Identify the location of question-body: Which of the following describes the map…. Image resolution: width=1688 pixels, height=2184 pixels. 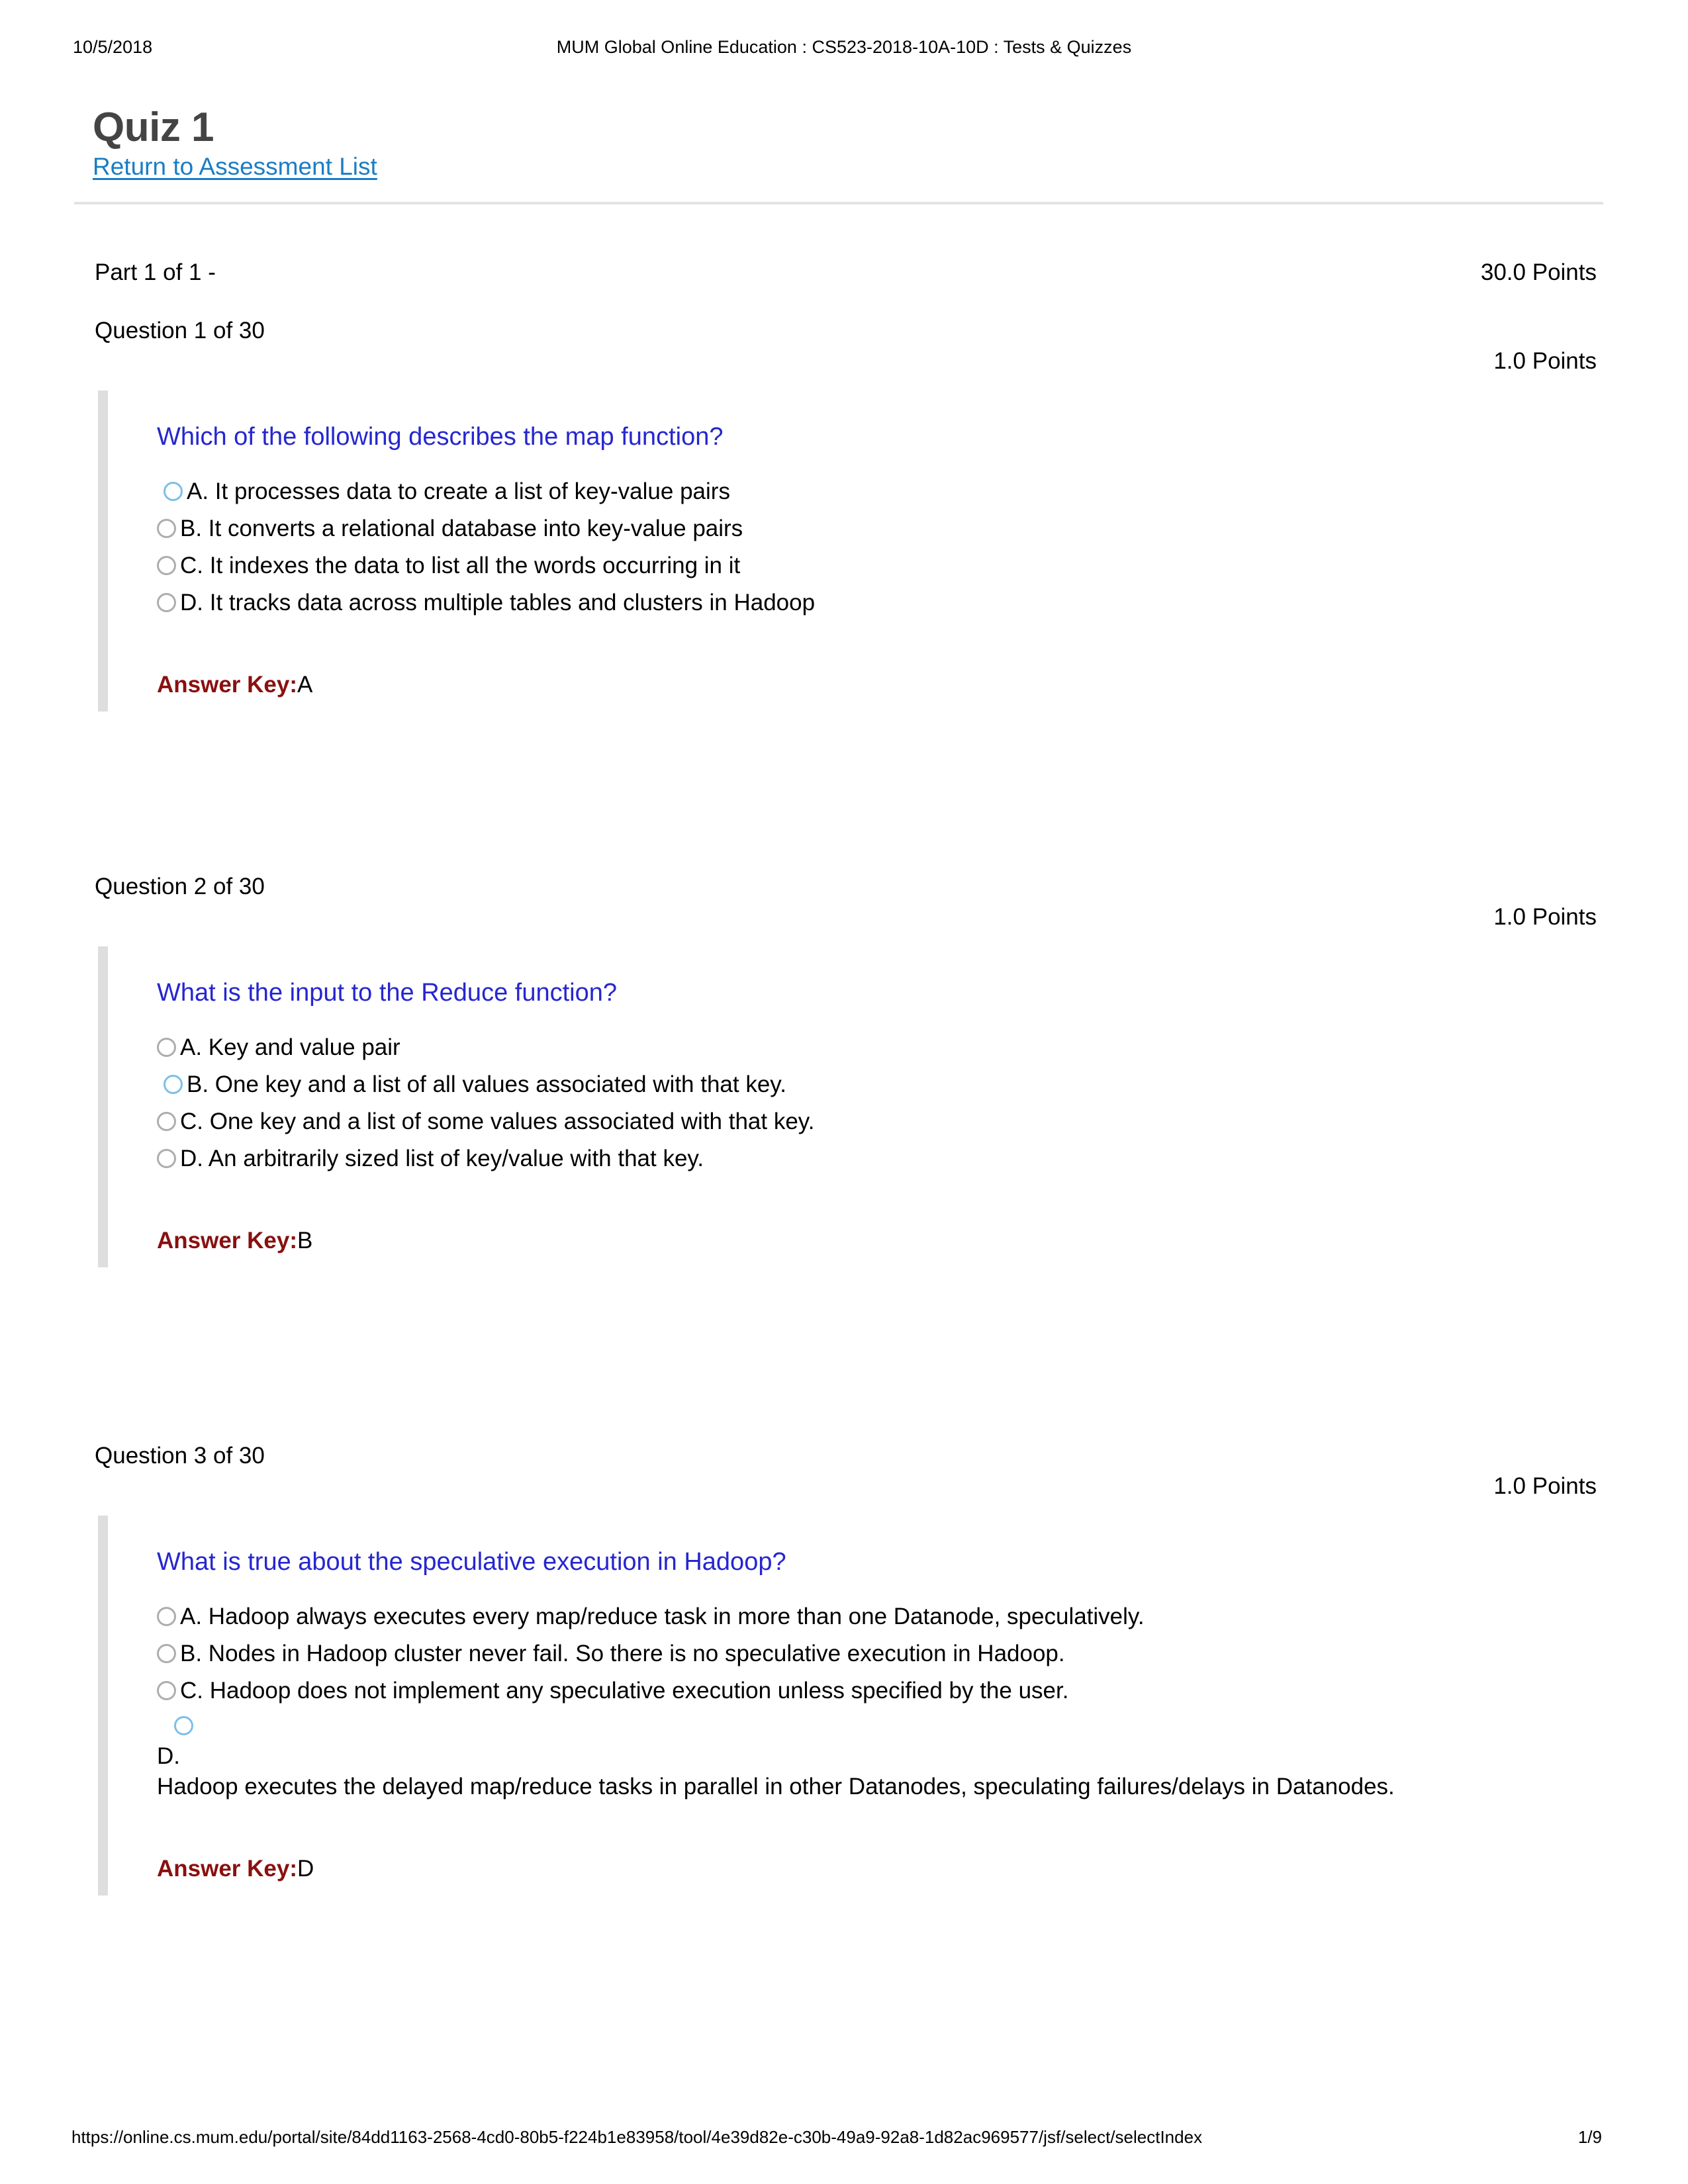
(893, 551).